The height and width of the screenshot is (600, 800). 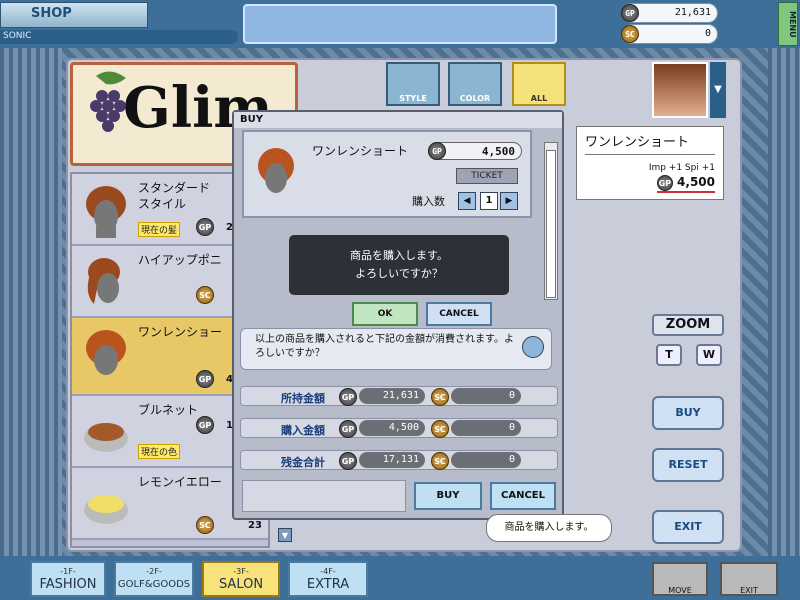 What do you see at coordinates (709, 355) in the screenshot?
I see `zoom-wide-button: W` at bounding box center [709, 355].